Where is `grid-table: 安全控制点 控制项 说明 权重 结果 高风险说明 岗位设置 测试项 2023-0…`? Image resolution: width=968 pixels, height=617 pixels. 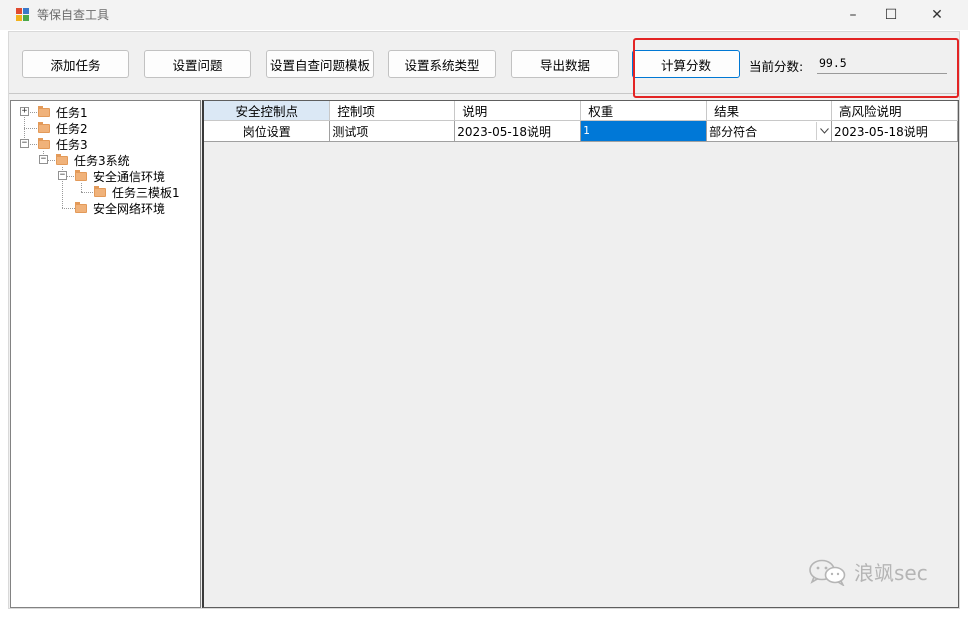
grid-table: 安全控制点 控制项 说明 权重 结果 高风险说明 岗位设置 测试项 2023-0… is located at coordinates (581, 121).